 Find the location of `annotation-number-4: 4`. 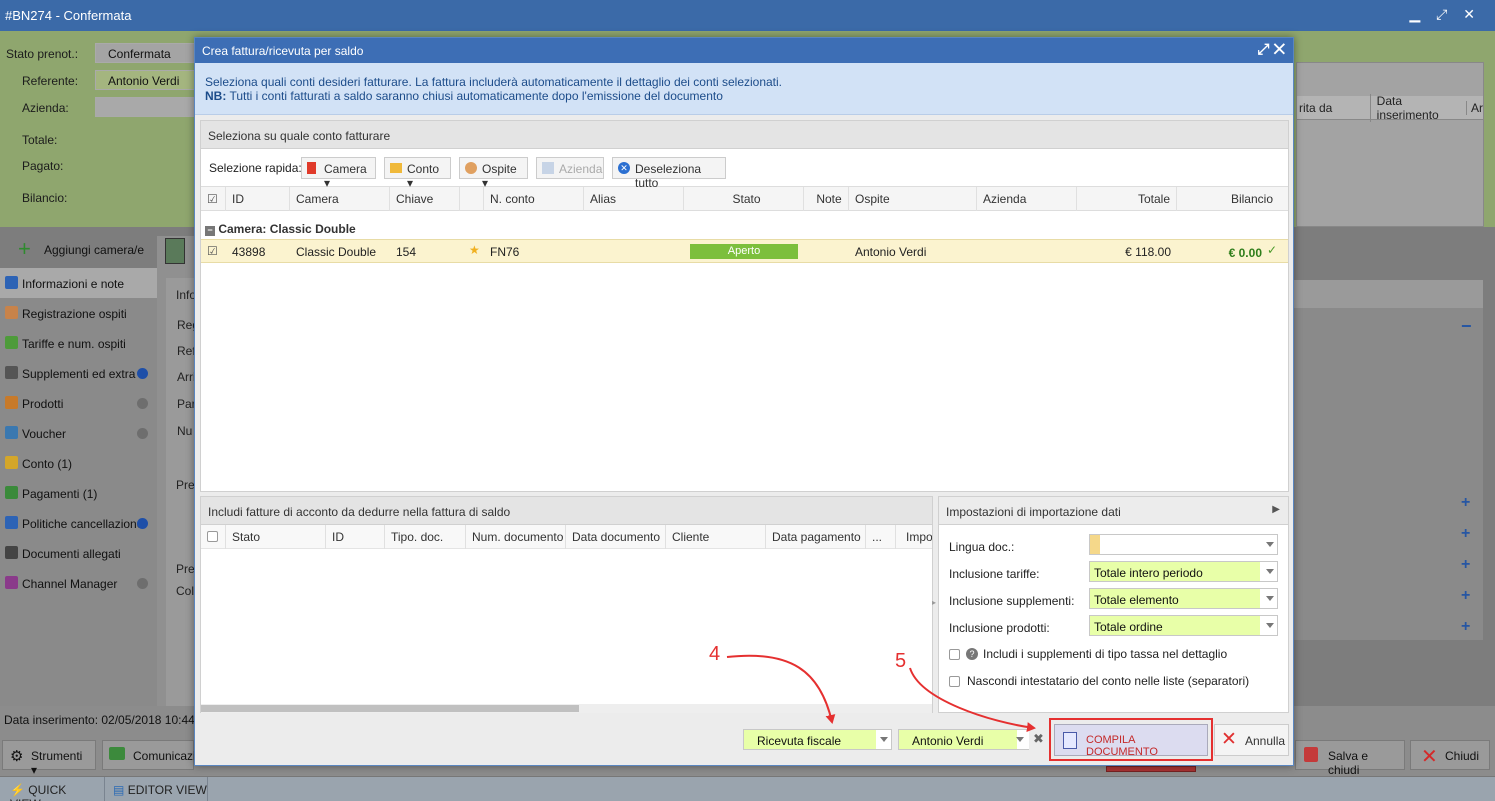

annotation-number-4: 4 is located at coordinates (714, 654).